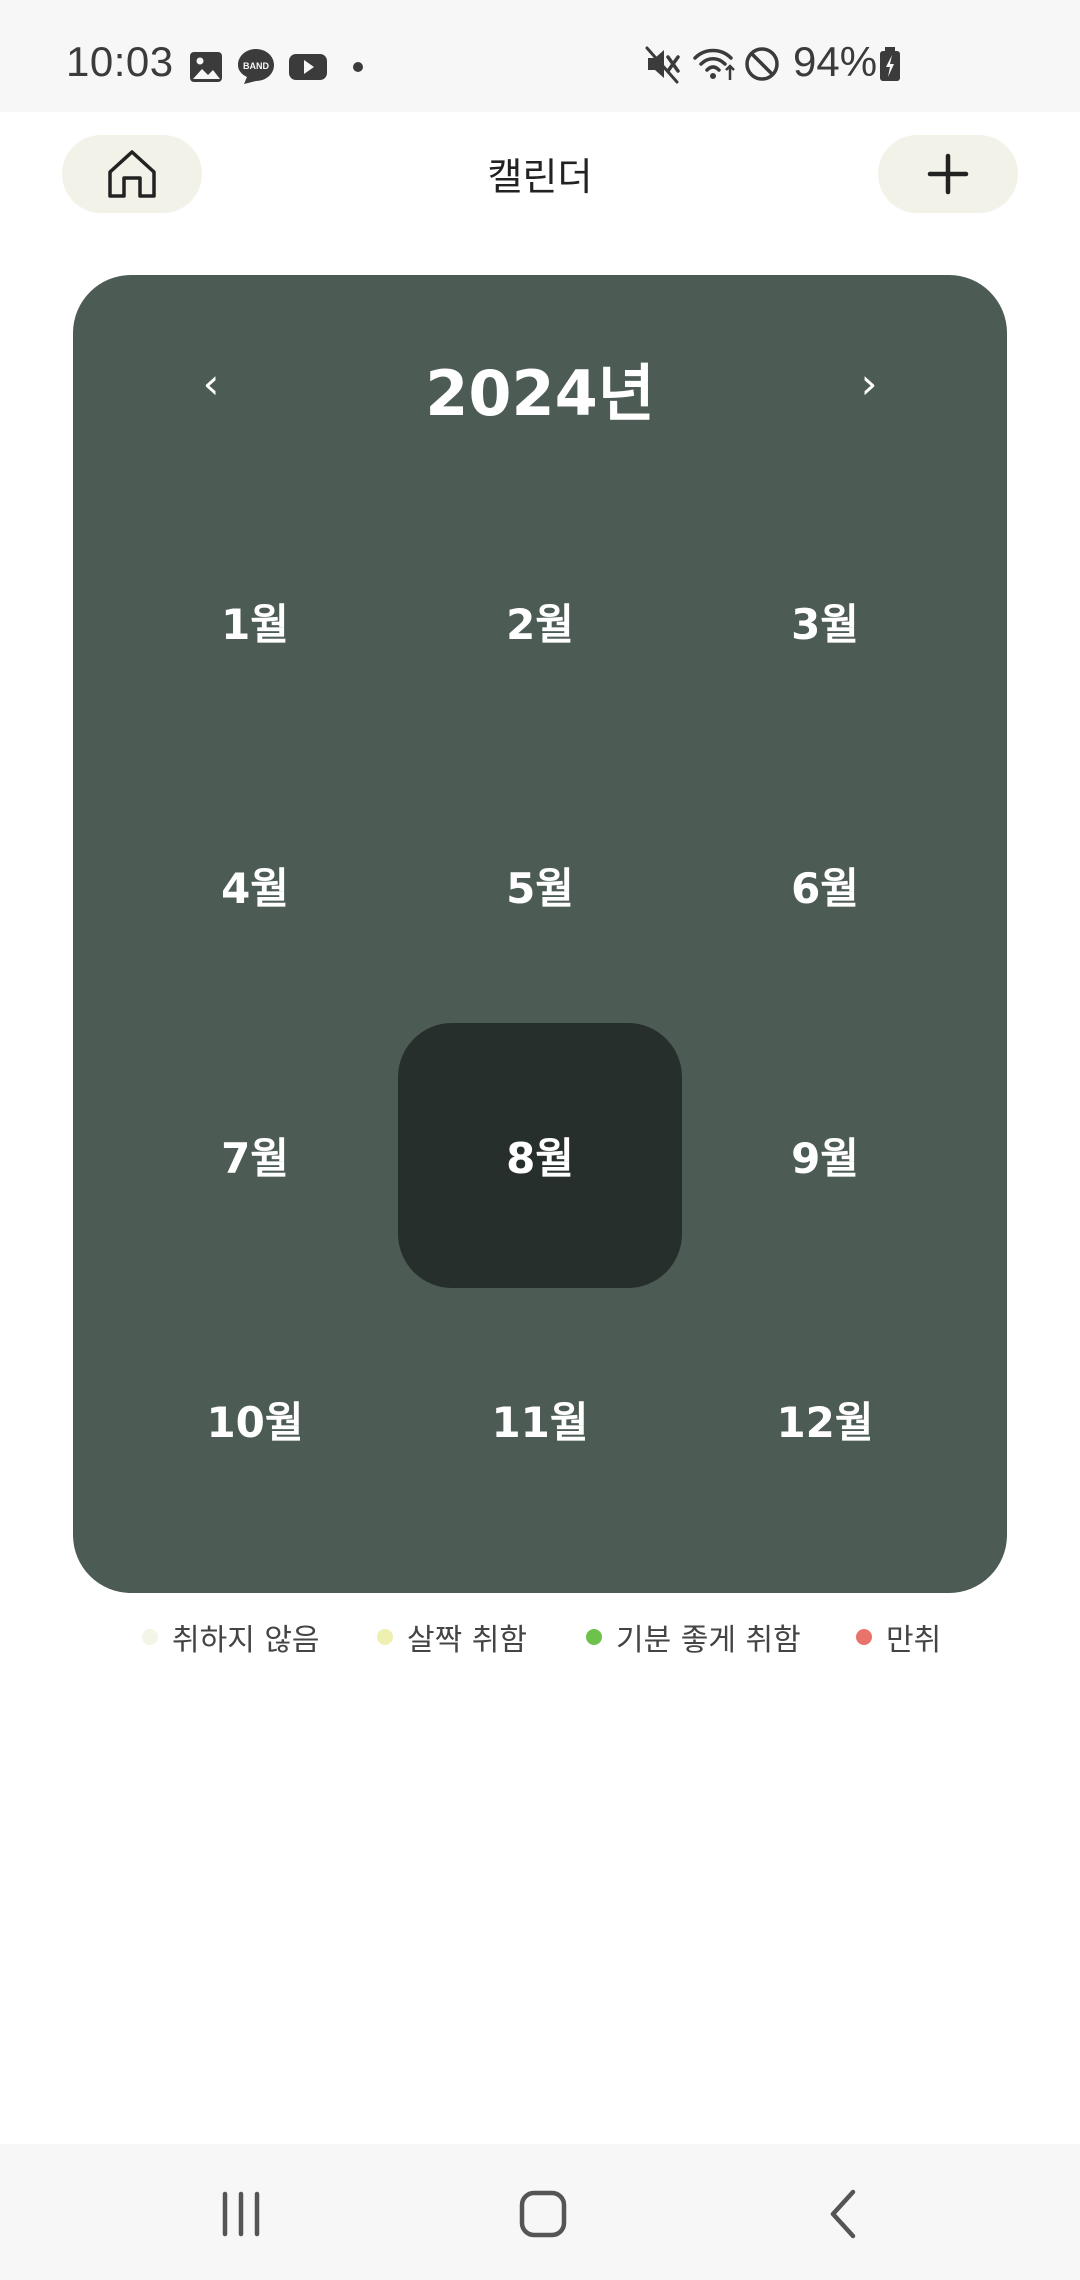 The height and width of the screenshot is (2280, 1080). I want to click on legend-item-sober: 취하지 않음, so click(231, 1637).